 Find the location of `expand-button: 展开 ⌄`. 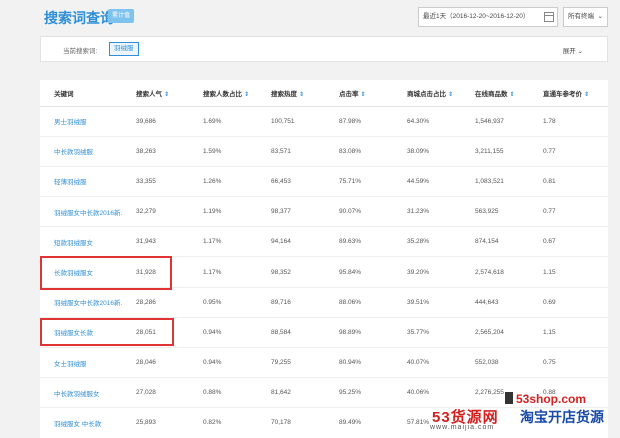

expand-button: 展开 ⌄ is located at coordinates (573, 50).